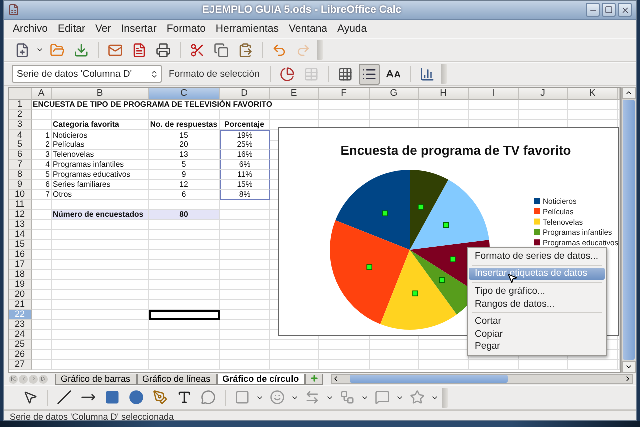 Image resolution: width=640 pixels, height=427 pixels. What do you see at coordinates (308, 29) in the screenshot?
I see `menu-item: Ventana` at bounding box center [308, 29].